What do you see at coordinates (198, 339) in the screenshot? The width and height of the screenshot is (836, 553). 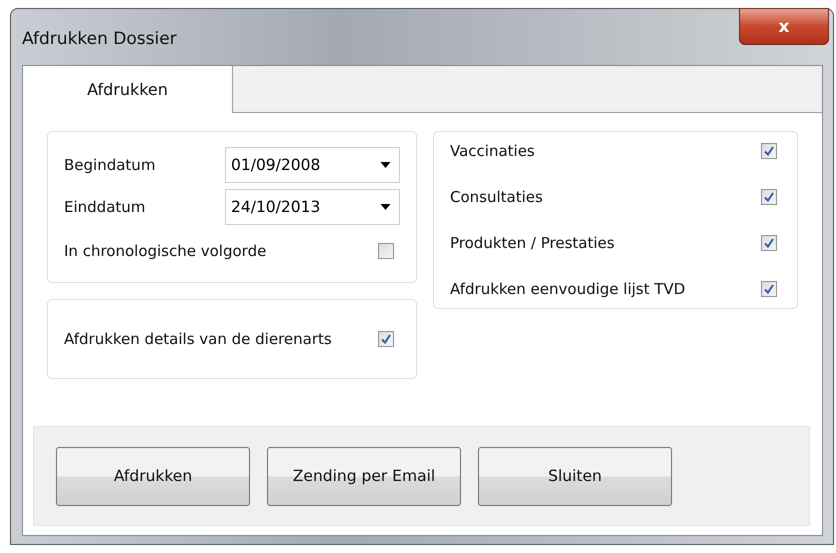 I see `checkbox-label: Afdrukken details van de dierenarts` at bounding box center [198, 339].